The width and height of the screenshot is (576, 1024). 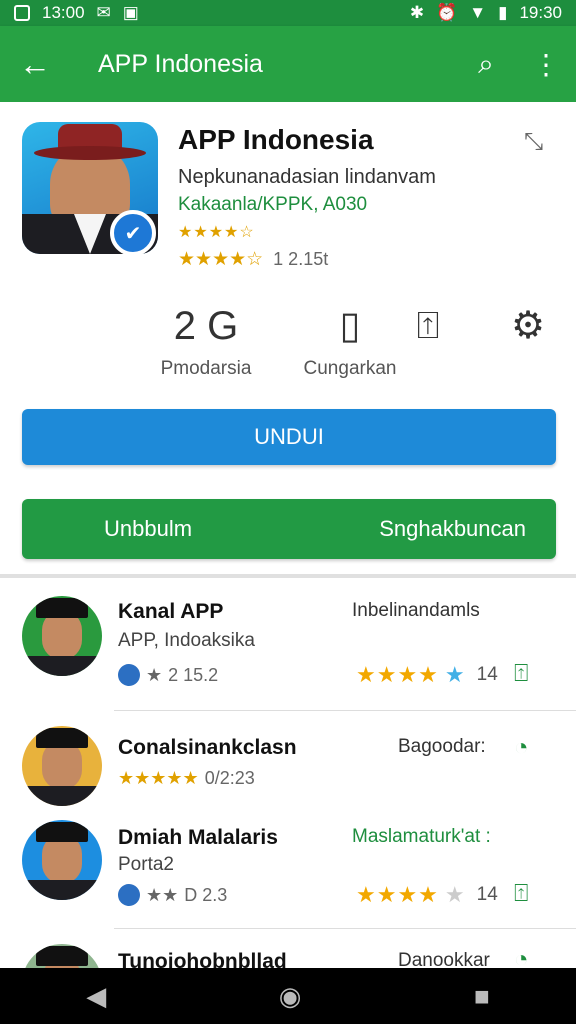 I want to click on list-item-right: Maslamaturk'at :, so click(x=421, y=836).